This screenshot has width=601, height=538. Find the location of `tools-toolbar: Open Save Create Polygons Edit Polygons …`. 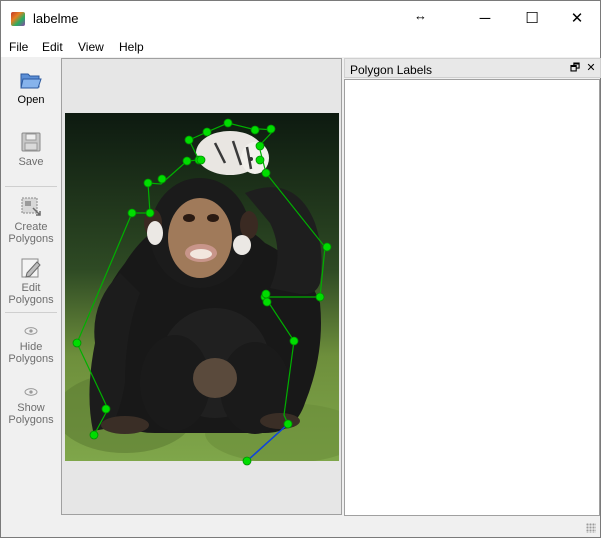

tools-toolbar: Open Save Create Polygons Edit Polygons … is located at coordinates (31, 286).